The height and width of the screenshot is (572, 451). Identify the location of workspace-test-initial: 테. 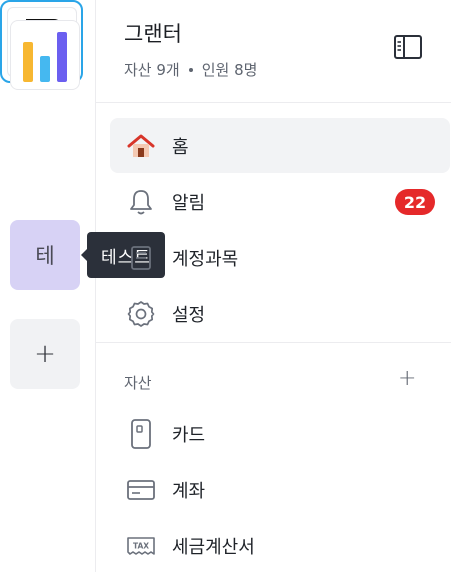
(45, 256).